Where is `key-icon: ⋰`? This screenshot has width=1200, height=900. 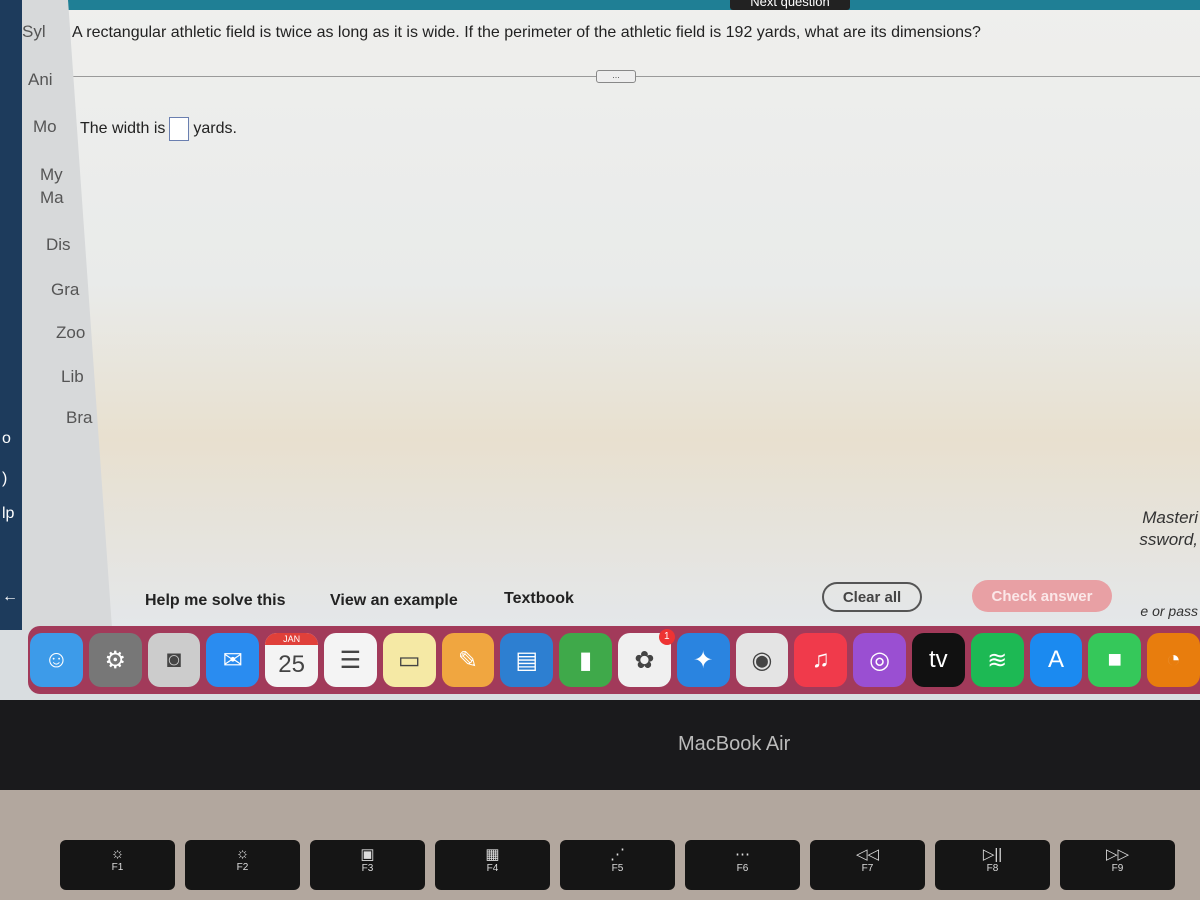 key-icon: ⋰ is located at coordinates (617, 854).